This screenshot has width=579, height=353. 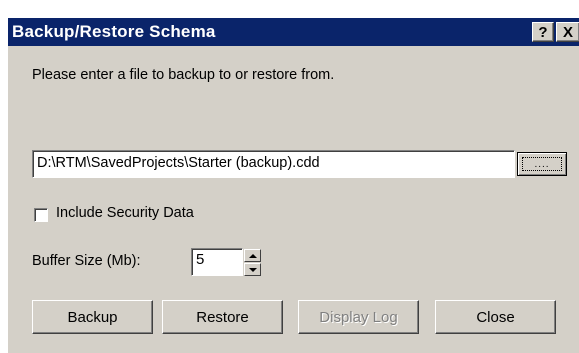 I want to click on backup-button: Backup, so click(x=92, y=317).